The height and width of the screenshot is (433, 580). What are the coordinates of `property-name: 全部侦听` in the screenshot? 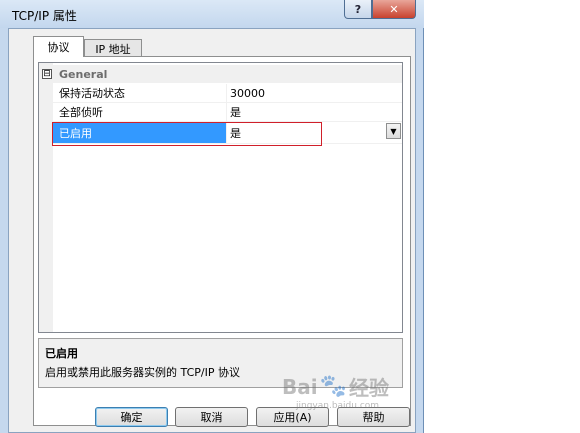 It's located at (140, 112).